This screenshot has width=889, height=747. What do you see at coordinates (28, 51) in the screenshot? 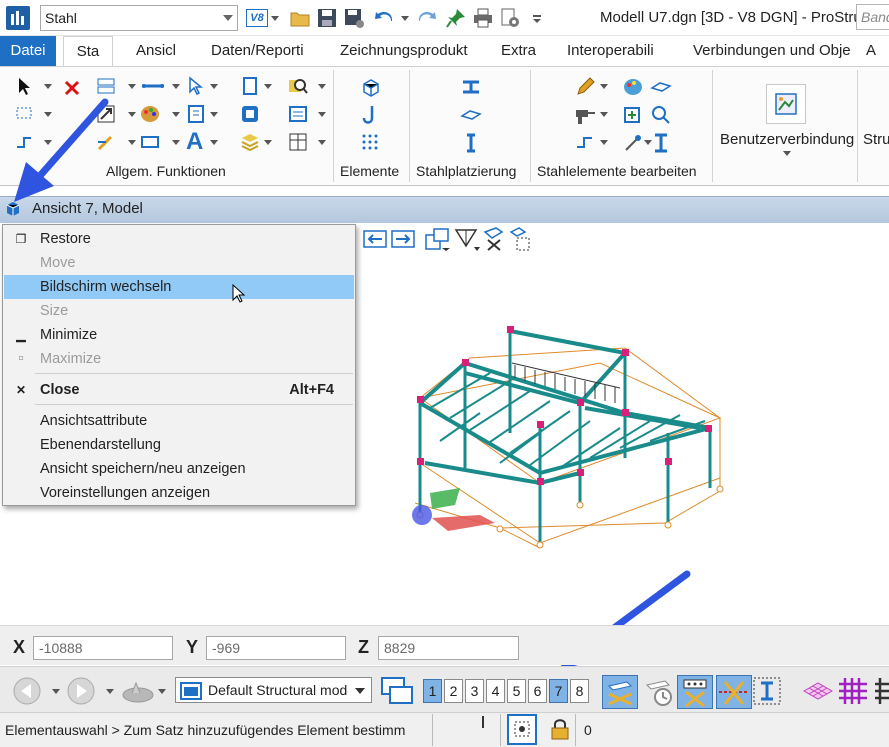
I see `tab-datei: Datei` at bounding box center [28, 51].